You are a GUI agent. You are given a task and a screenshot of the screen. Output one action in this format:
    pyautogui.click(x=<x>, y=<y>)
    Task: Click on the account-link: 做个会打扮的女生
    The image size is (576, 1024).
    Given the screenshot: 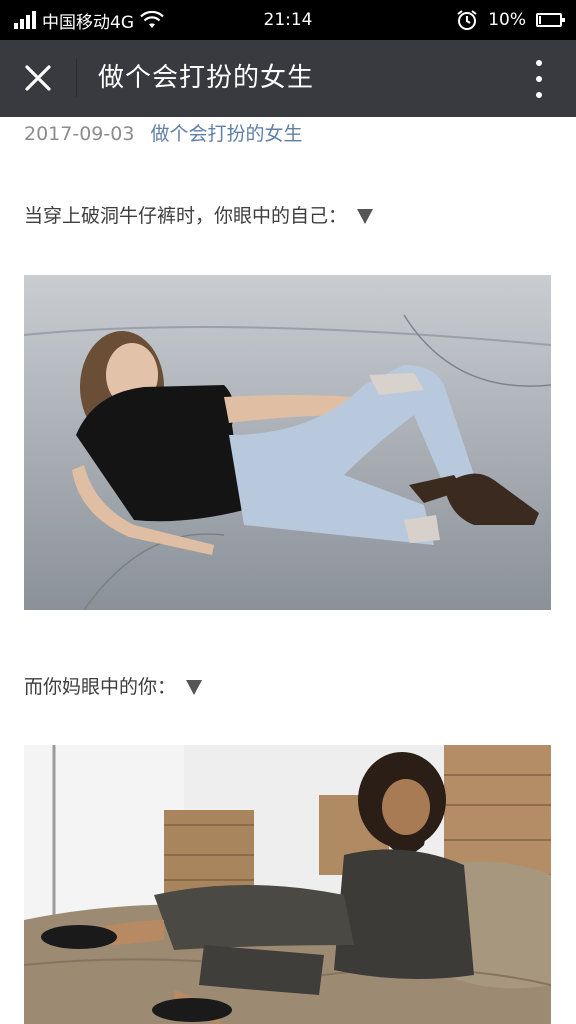 What is the action you would take?
    pyautogui.click(x=226, y=134)
    